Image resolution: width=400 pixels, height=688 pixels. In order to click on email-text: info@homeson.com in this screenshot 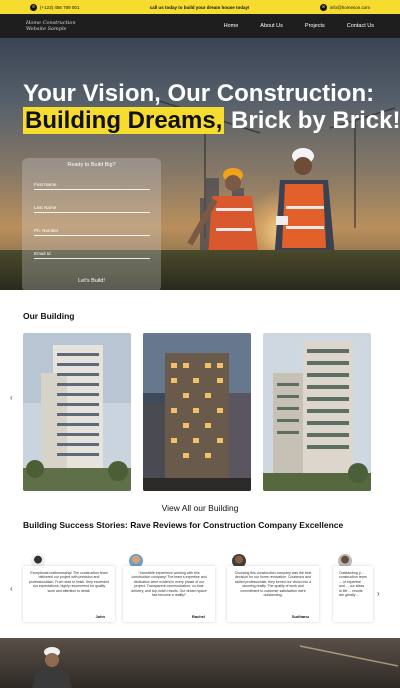, I will do `click(349, 7)`.